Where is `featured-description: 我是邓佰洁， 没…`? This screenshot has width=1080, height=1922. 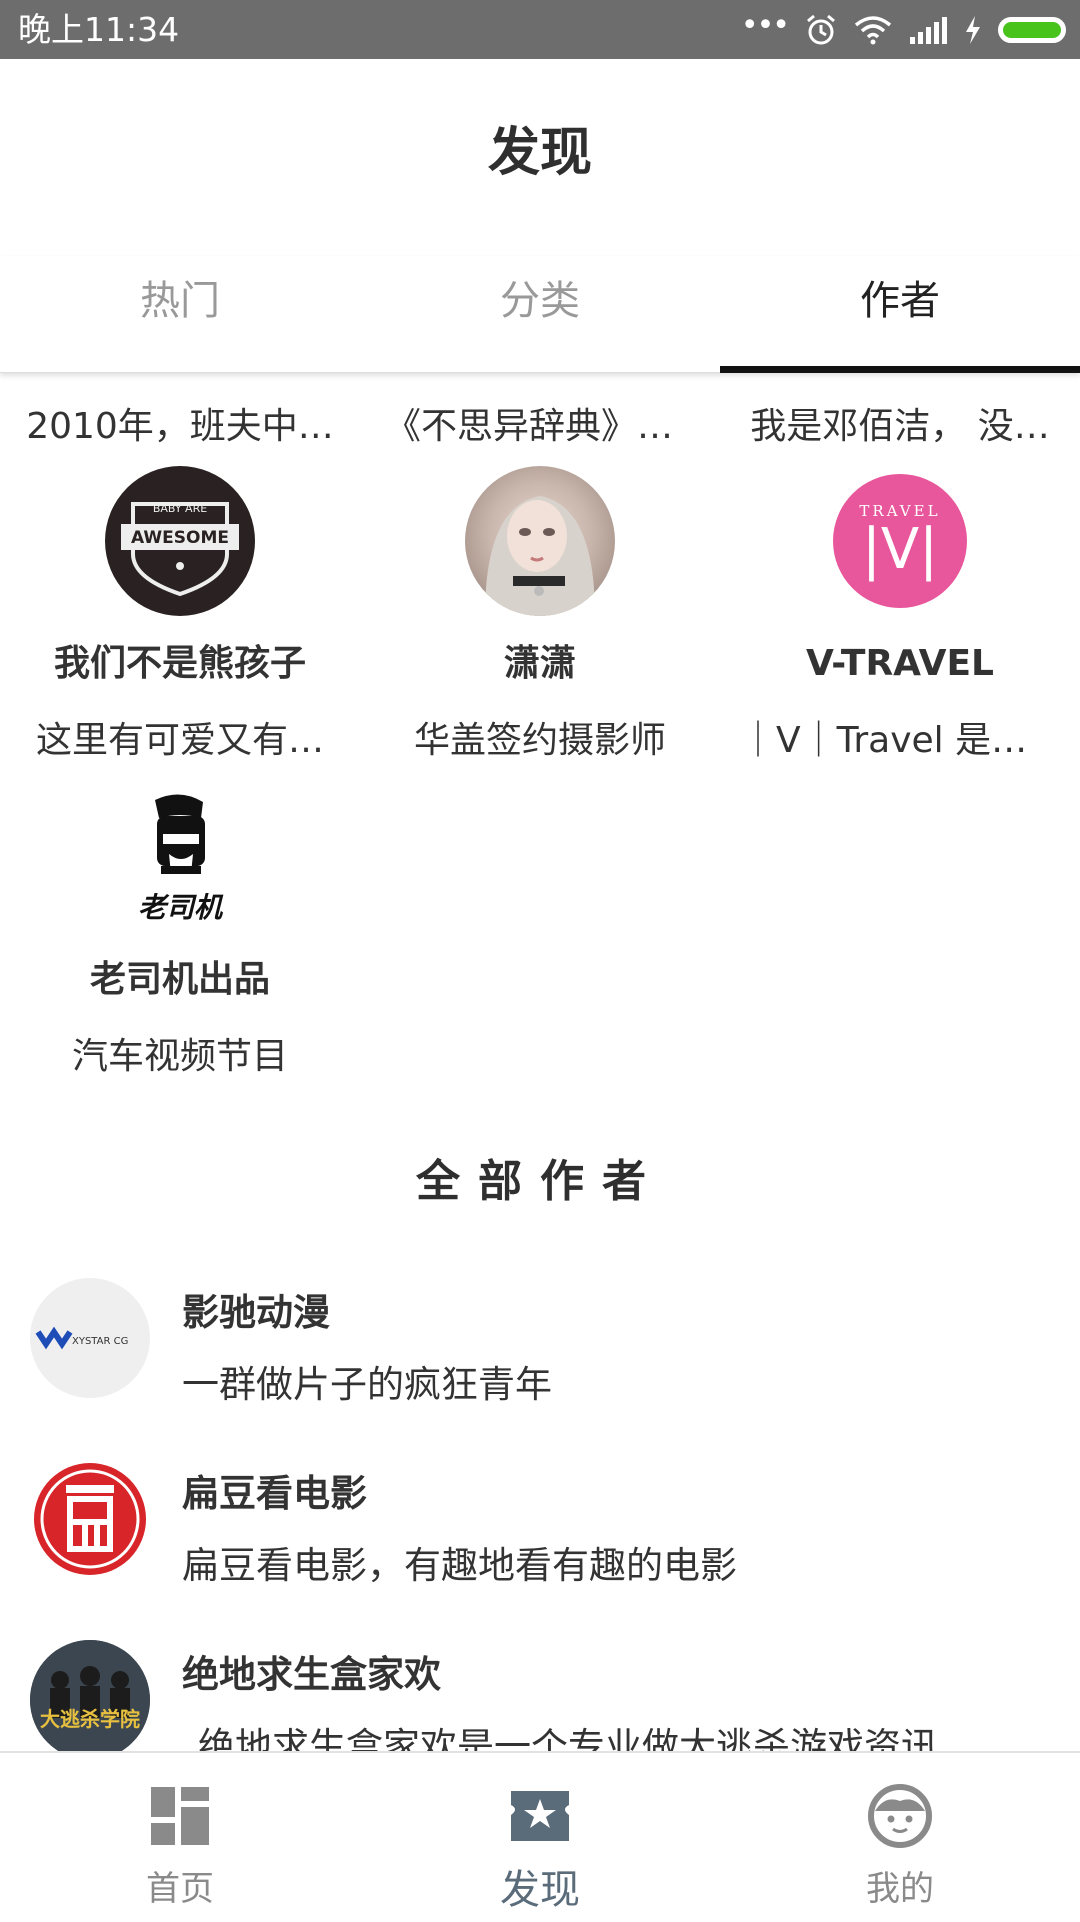 featured-description: 我是邓佰洁， 没… is located at coordinates (900, 426).